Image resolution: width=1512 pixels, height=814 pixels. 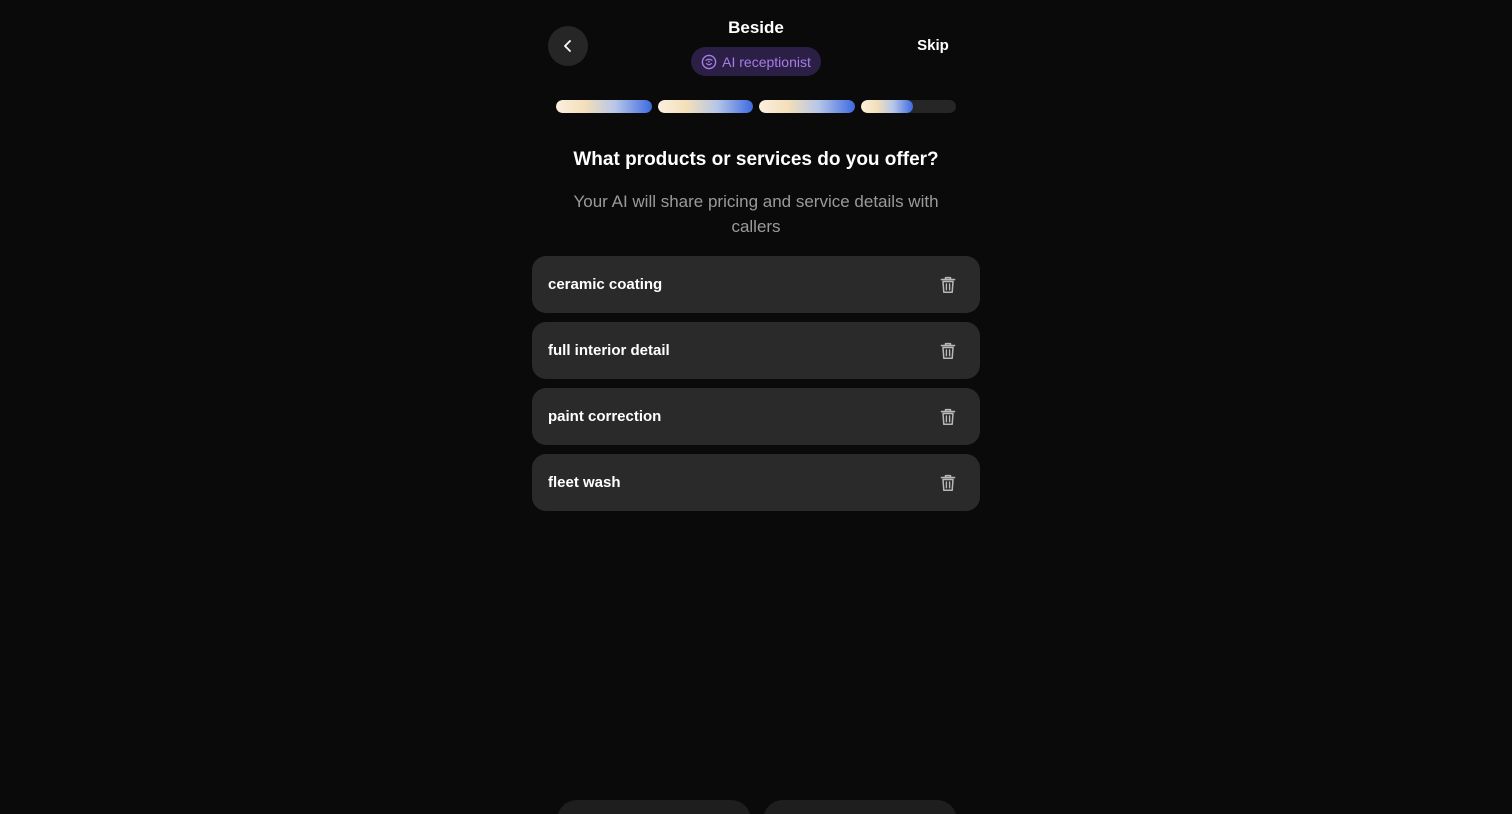 I want to click on service-name: paint correction, so click(x=605, y=416).